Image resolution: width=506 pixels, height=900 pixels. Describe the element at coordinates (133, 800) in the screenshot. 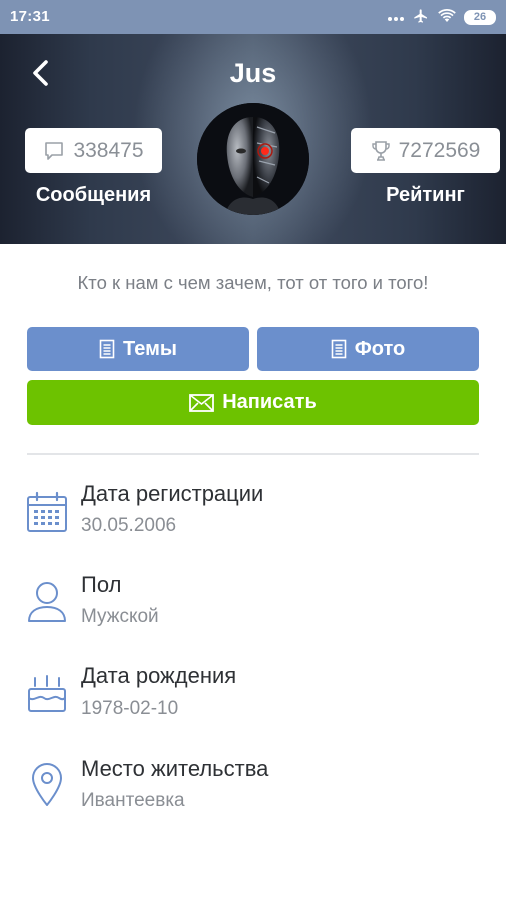

I see `info-value: Ивантеевка` at that location.